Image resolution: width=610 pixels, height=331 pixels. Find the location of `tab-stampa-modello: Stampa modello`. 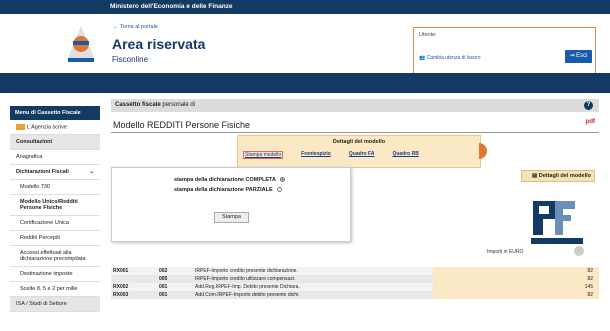

tab-stampa-modello: Stampa modello is located at coordinates (263, 155).